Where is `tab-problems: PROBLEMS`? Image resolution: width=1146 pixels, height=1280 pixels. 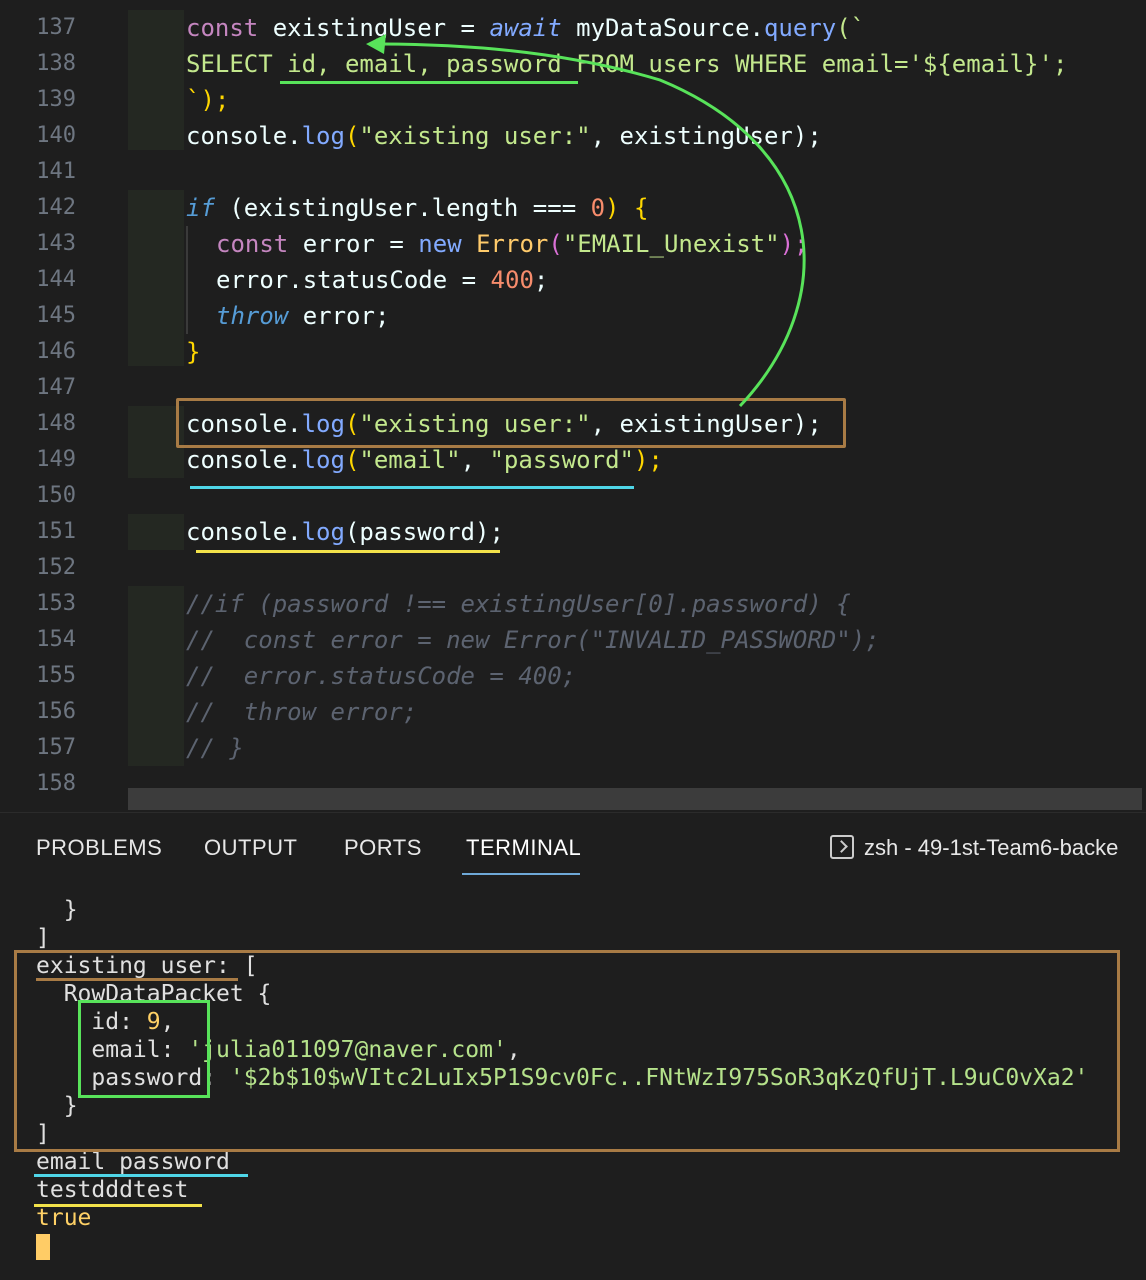 tab-problems: PROBLEMS is located at coordinates (99, 848).